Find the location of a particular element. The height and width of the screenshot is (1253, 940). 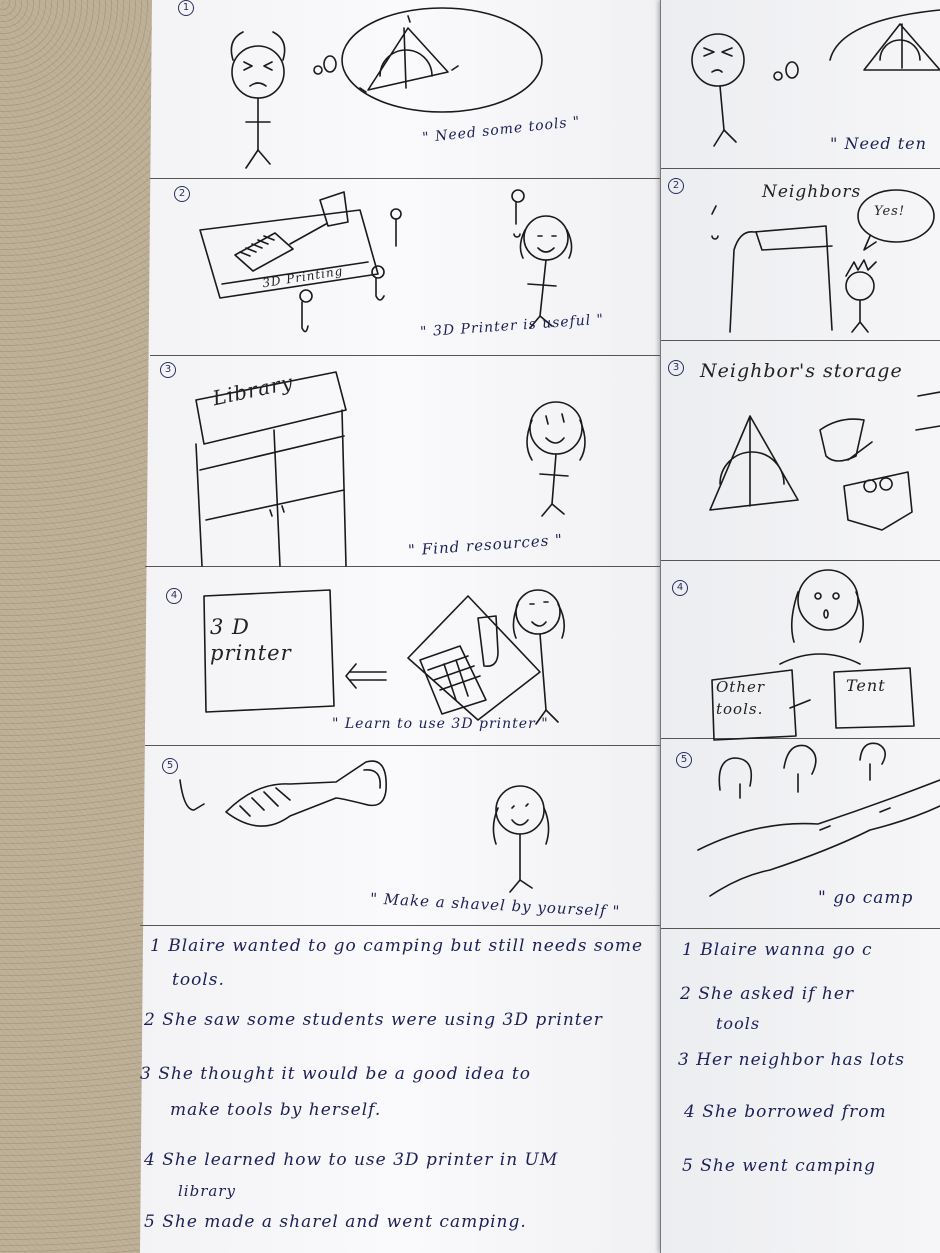

note-line: 4 She borrowed from is located at coordinates (785, 1112).